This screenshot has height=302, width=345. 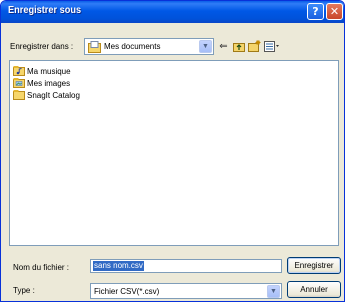 What do you see at coordinates (53, 95) in the screenshot?
I see `file-name: SnagIt Catalog` at bounding box center [53, 95].